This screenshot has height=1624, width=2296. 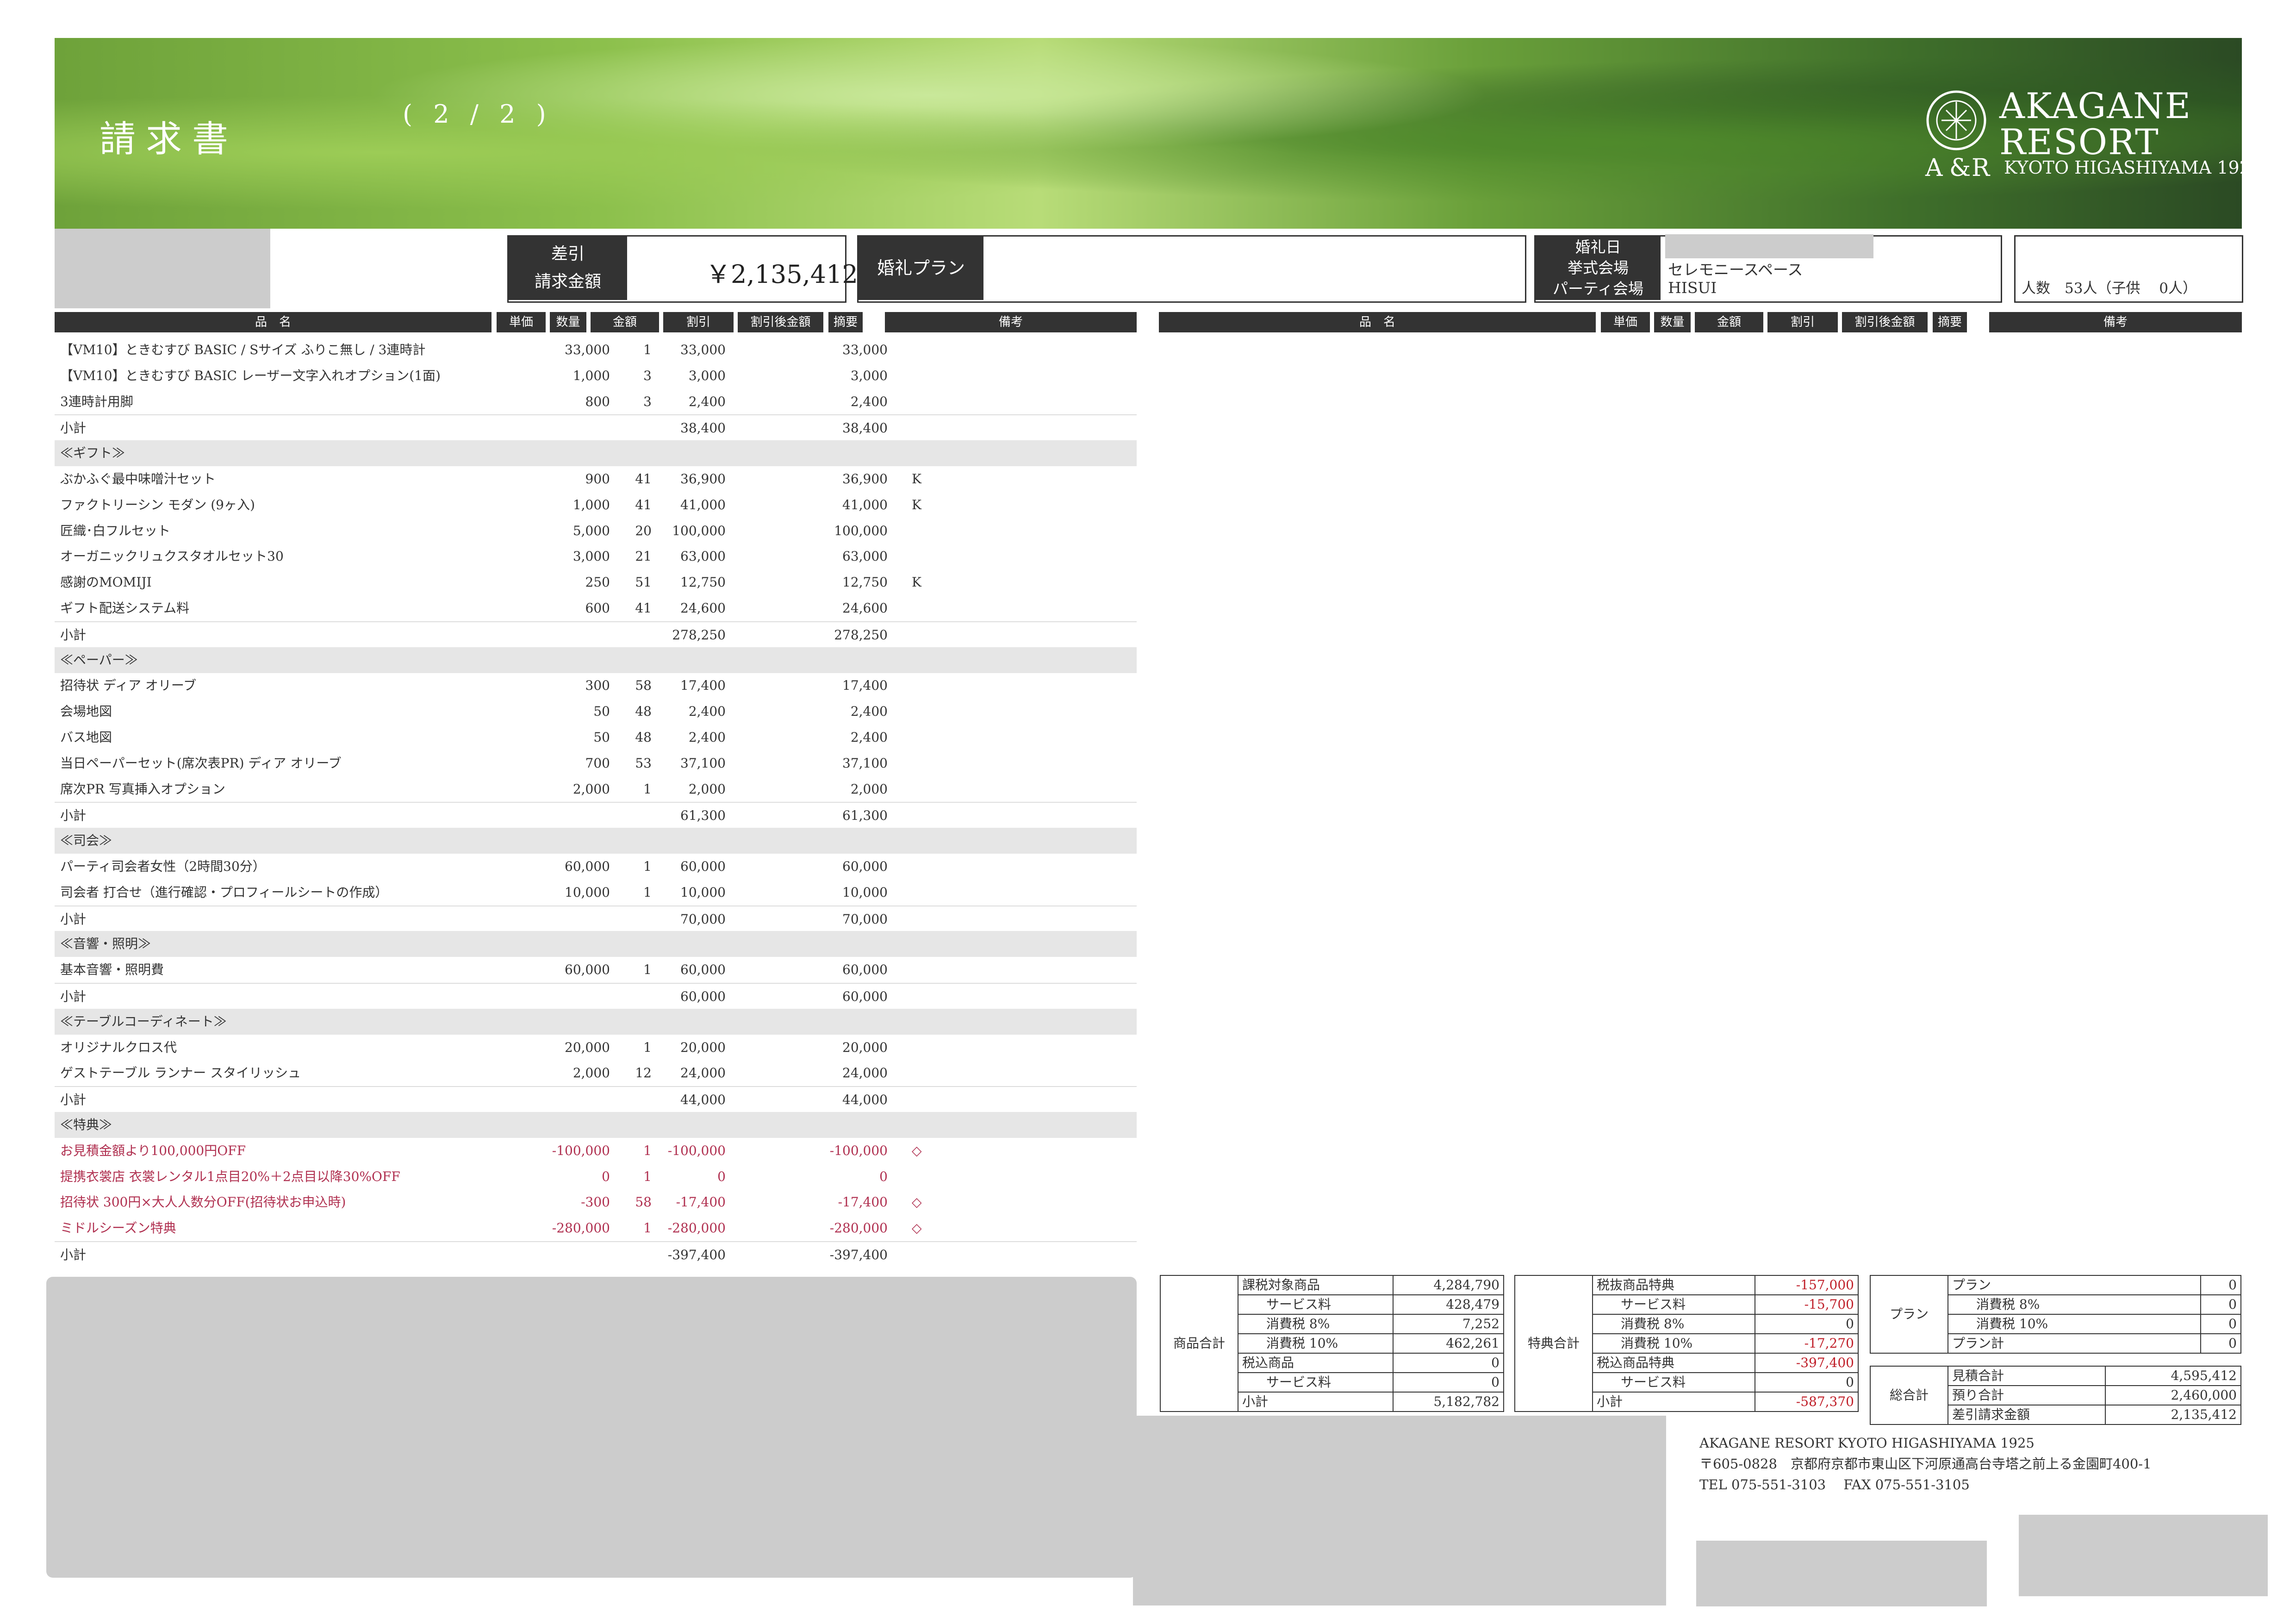 I want to click on subtotal-row: 小計 278,250 278,250, so click(x=596, y=634).